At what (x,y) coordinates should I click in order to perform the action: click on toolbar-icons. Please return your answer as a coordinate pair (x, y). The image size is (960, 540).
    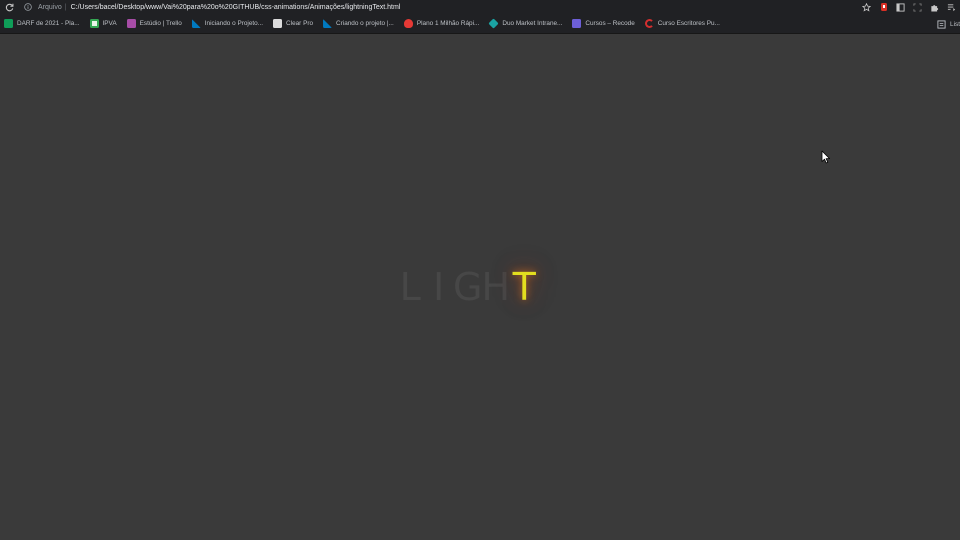
    Looking at the image, I should click on (909, 7).